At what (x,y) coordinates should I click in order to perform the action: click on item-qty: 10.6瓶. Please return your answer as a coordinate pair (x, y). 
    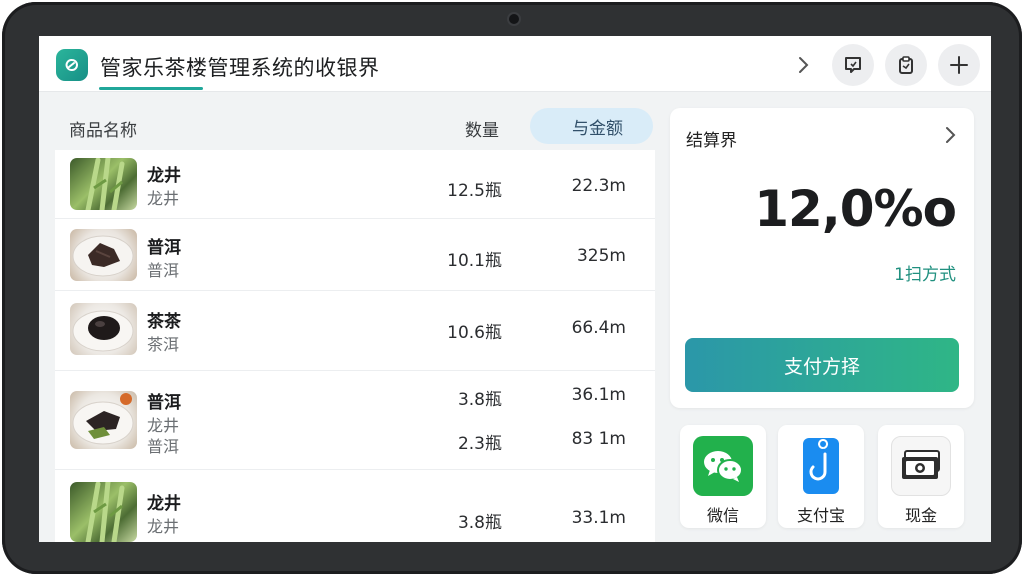
    Looking at the image, I should click on (474, 333).